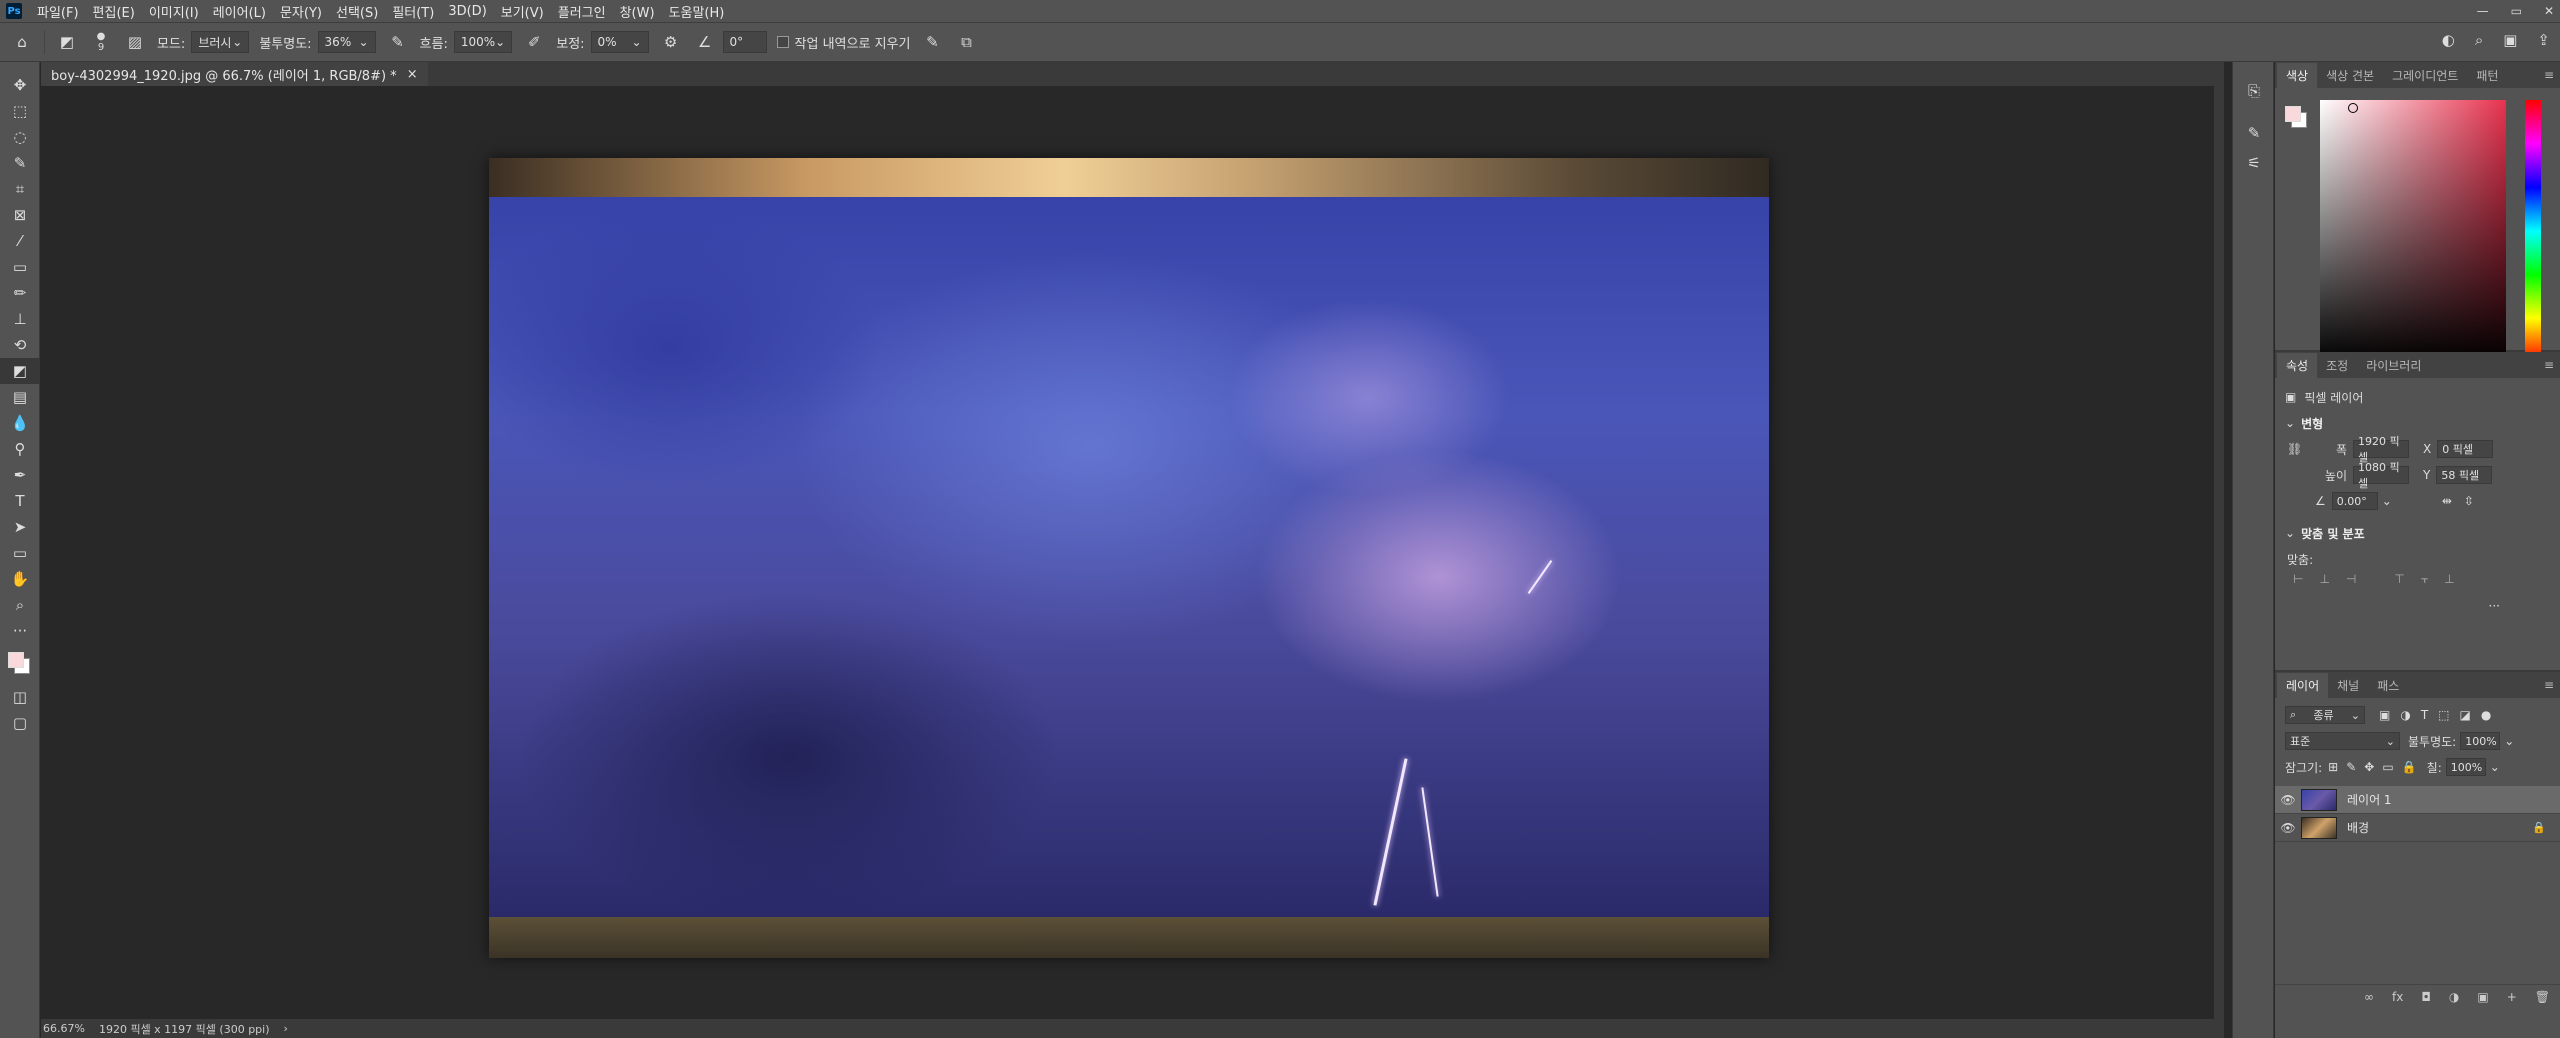  I want to click on flip-horizontal-icon: ⇹, so click(2447, 501).